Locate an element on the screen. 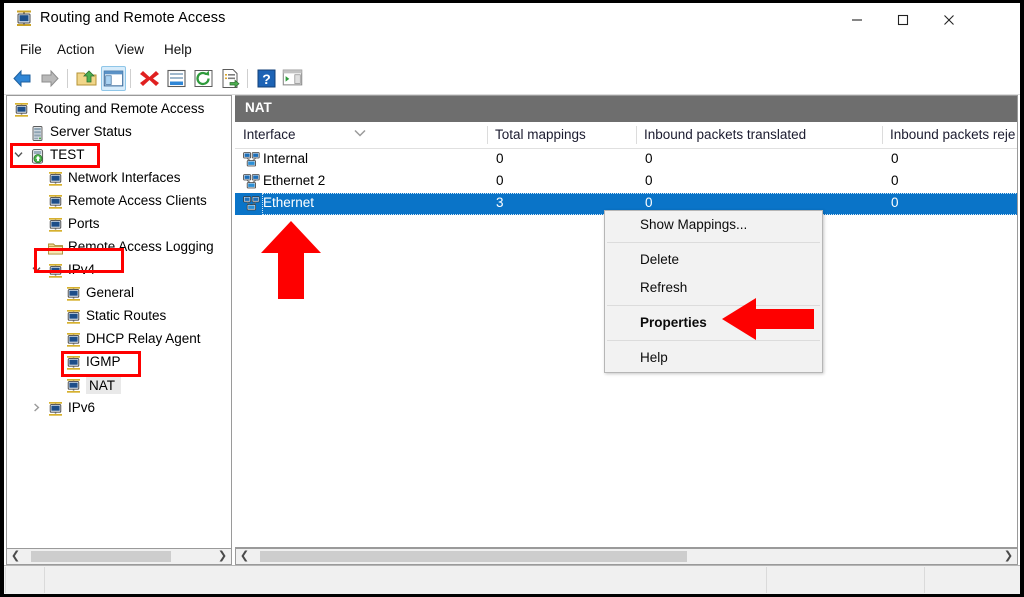  delete-icon is located at coordinates (149, 78).